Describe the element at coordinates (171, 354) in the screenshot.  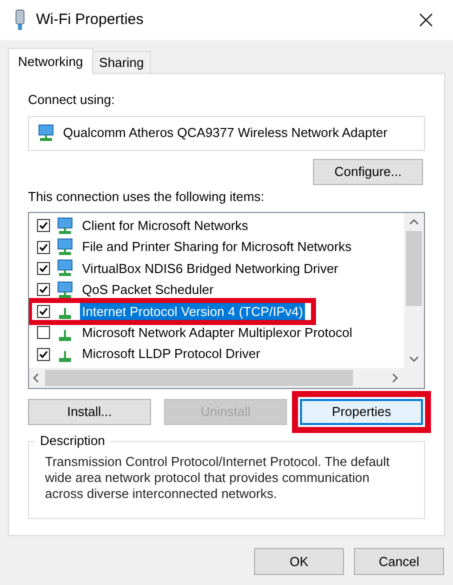
I see `list-item: Microsoft LLDP Protocol Driver` at that location.